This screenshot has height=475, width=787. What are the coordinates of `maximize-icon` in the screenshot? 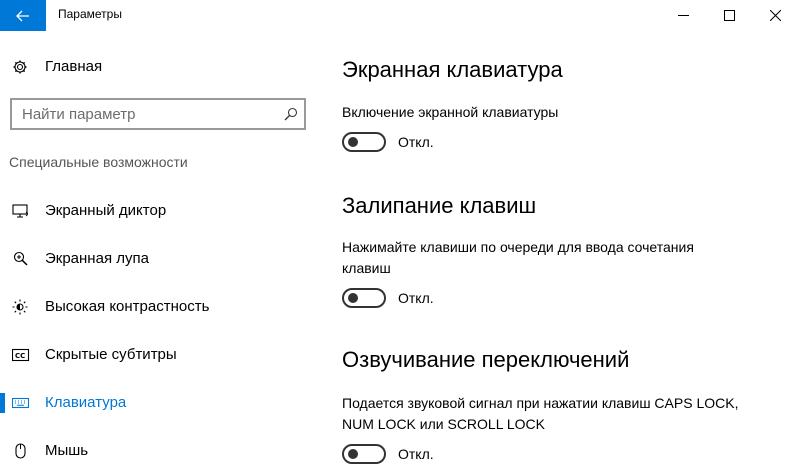 It's located at (729, 15).